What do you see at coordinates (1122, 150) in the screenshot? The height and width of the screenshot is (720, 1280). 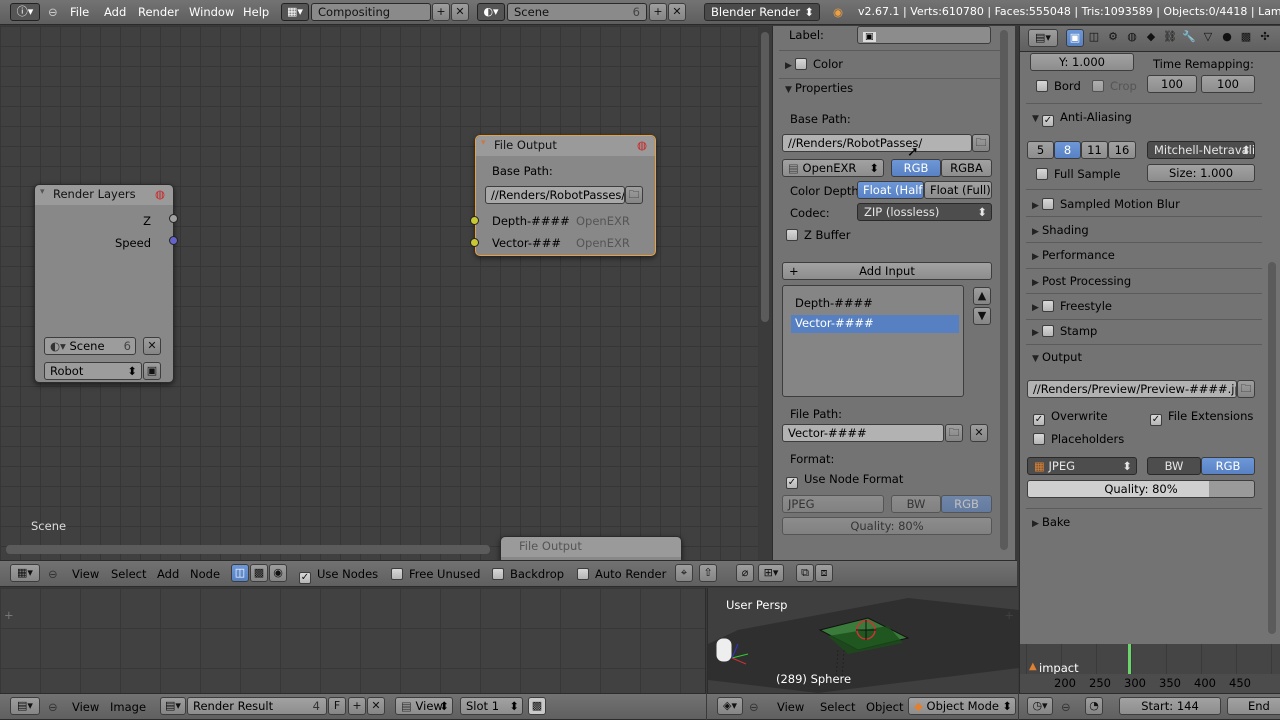 I see `aa-samples-16: 16` at bounding box center [1122, 150].